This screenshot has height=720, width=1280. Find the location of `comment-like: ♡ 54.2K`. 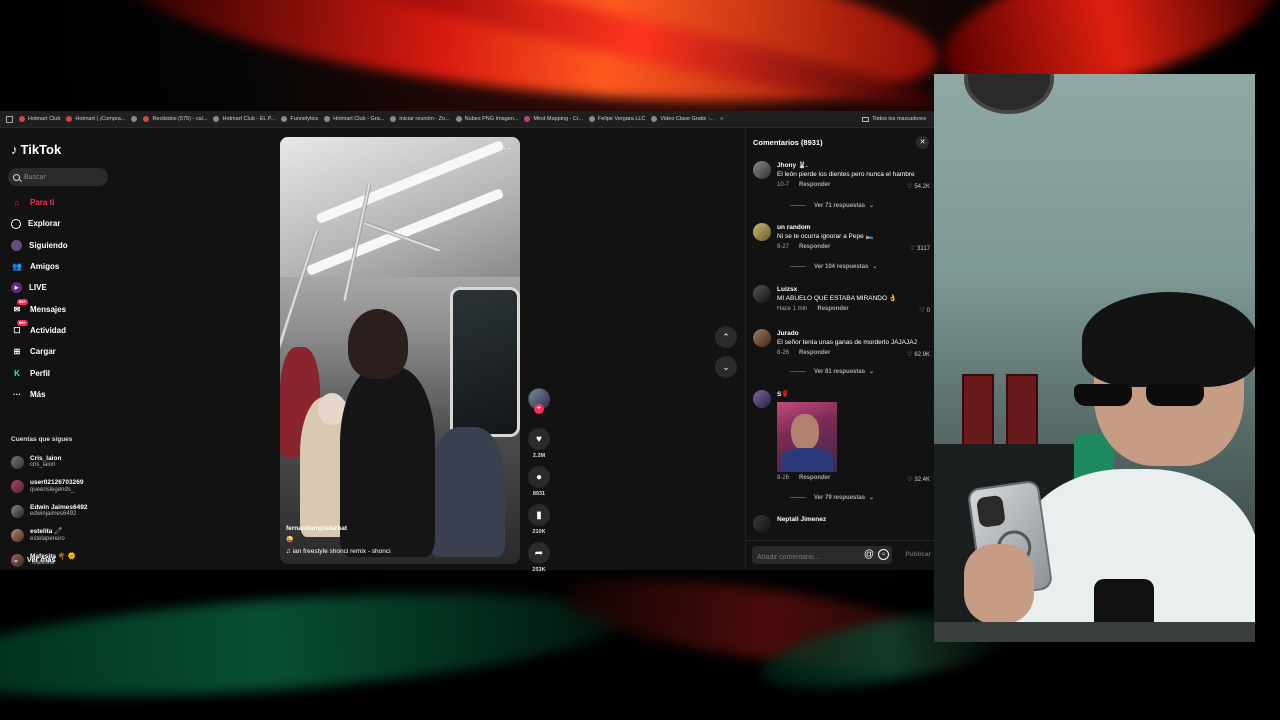

comment-like: ♡ 54.2K is located at coordinates (918, 187).